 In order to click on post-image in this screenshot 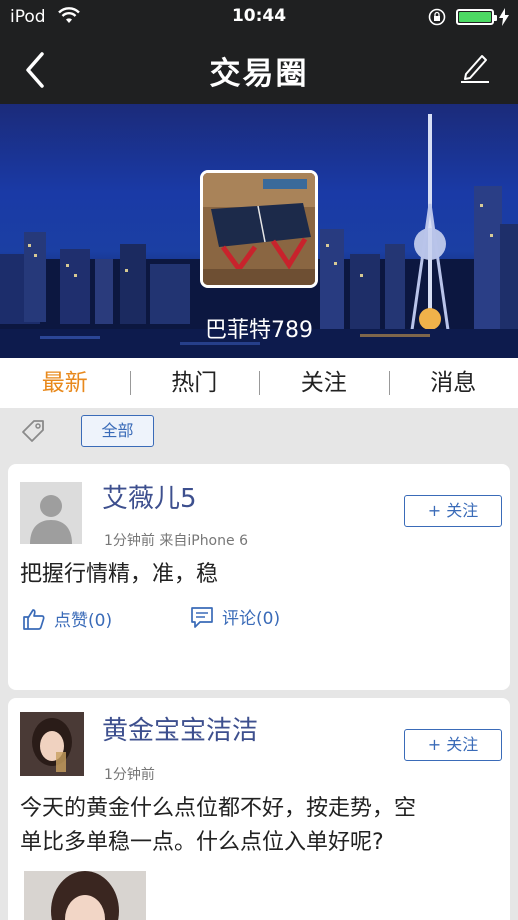, I will do `click(85, 895)`.